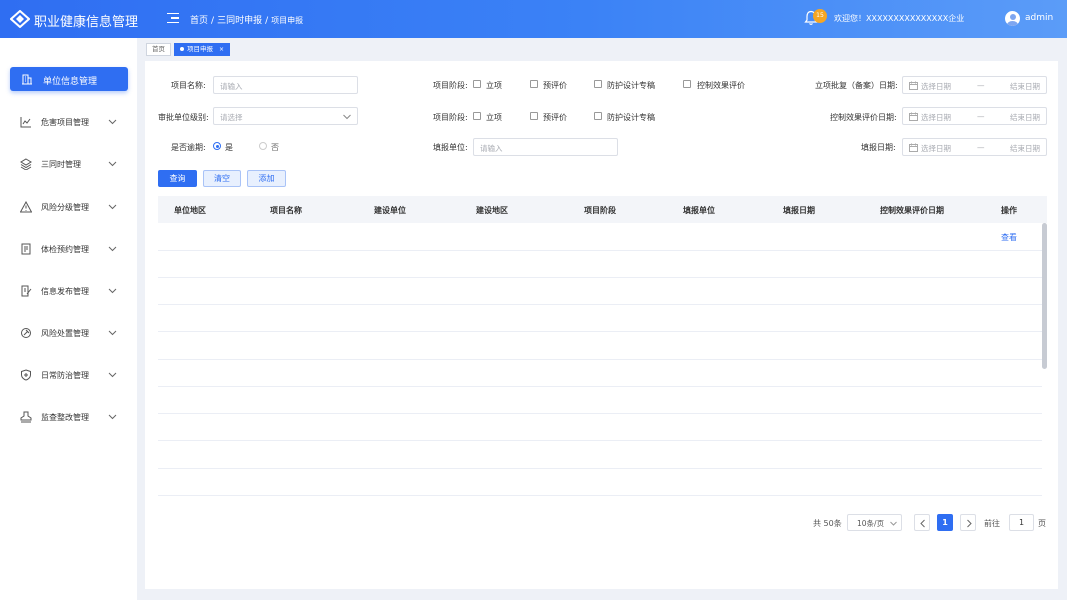  Describe the element at coordinates (1039, 18) in the screenshot. I see `username: admin` at that location.